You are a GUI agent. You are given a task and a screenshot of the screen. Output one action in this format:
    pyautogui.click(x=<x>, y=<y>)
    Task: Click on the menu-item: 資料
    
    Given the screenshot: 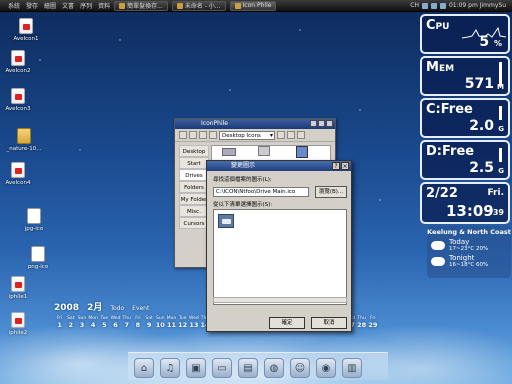 What is the action you would take?
    pyautogui.click(x=104, y=5)
    